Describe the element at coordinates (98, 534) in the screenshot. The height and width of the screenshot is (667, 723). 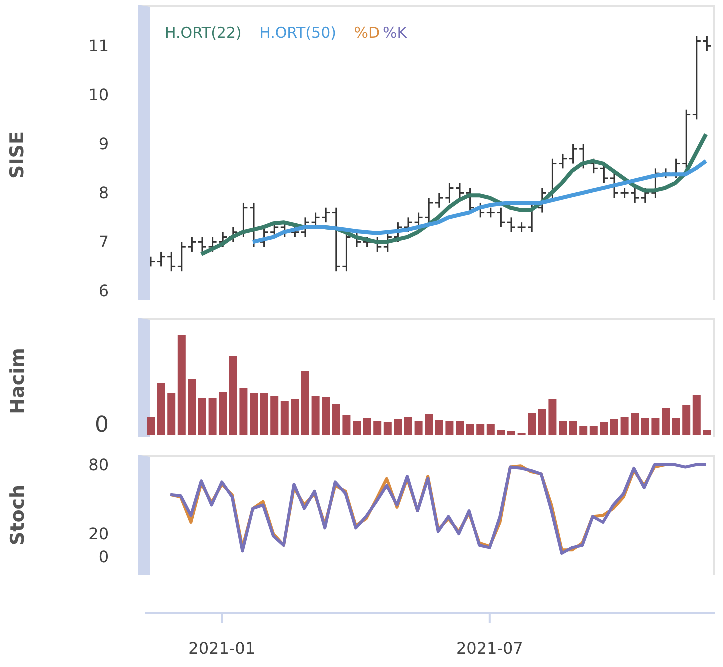
I see `axis-tick-label: 20` at that location.